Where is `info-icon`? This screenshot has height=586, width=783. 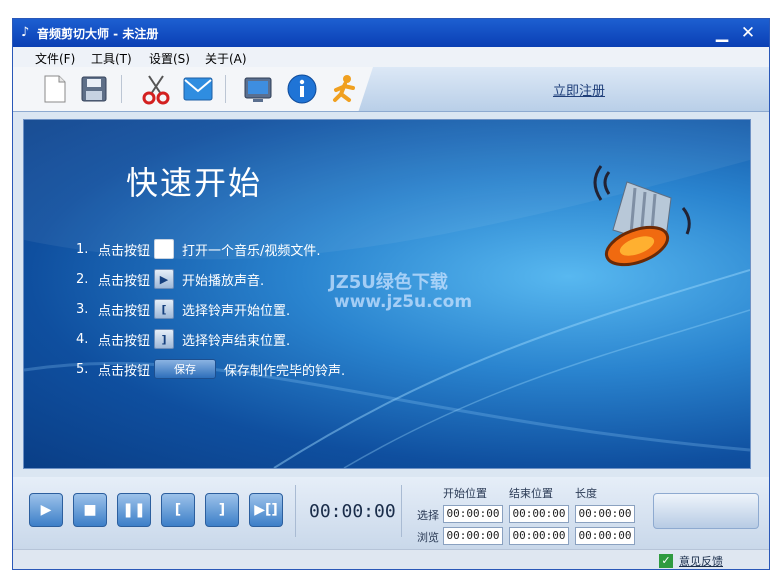 info-icon is located at coordinates (302, 89).